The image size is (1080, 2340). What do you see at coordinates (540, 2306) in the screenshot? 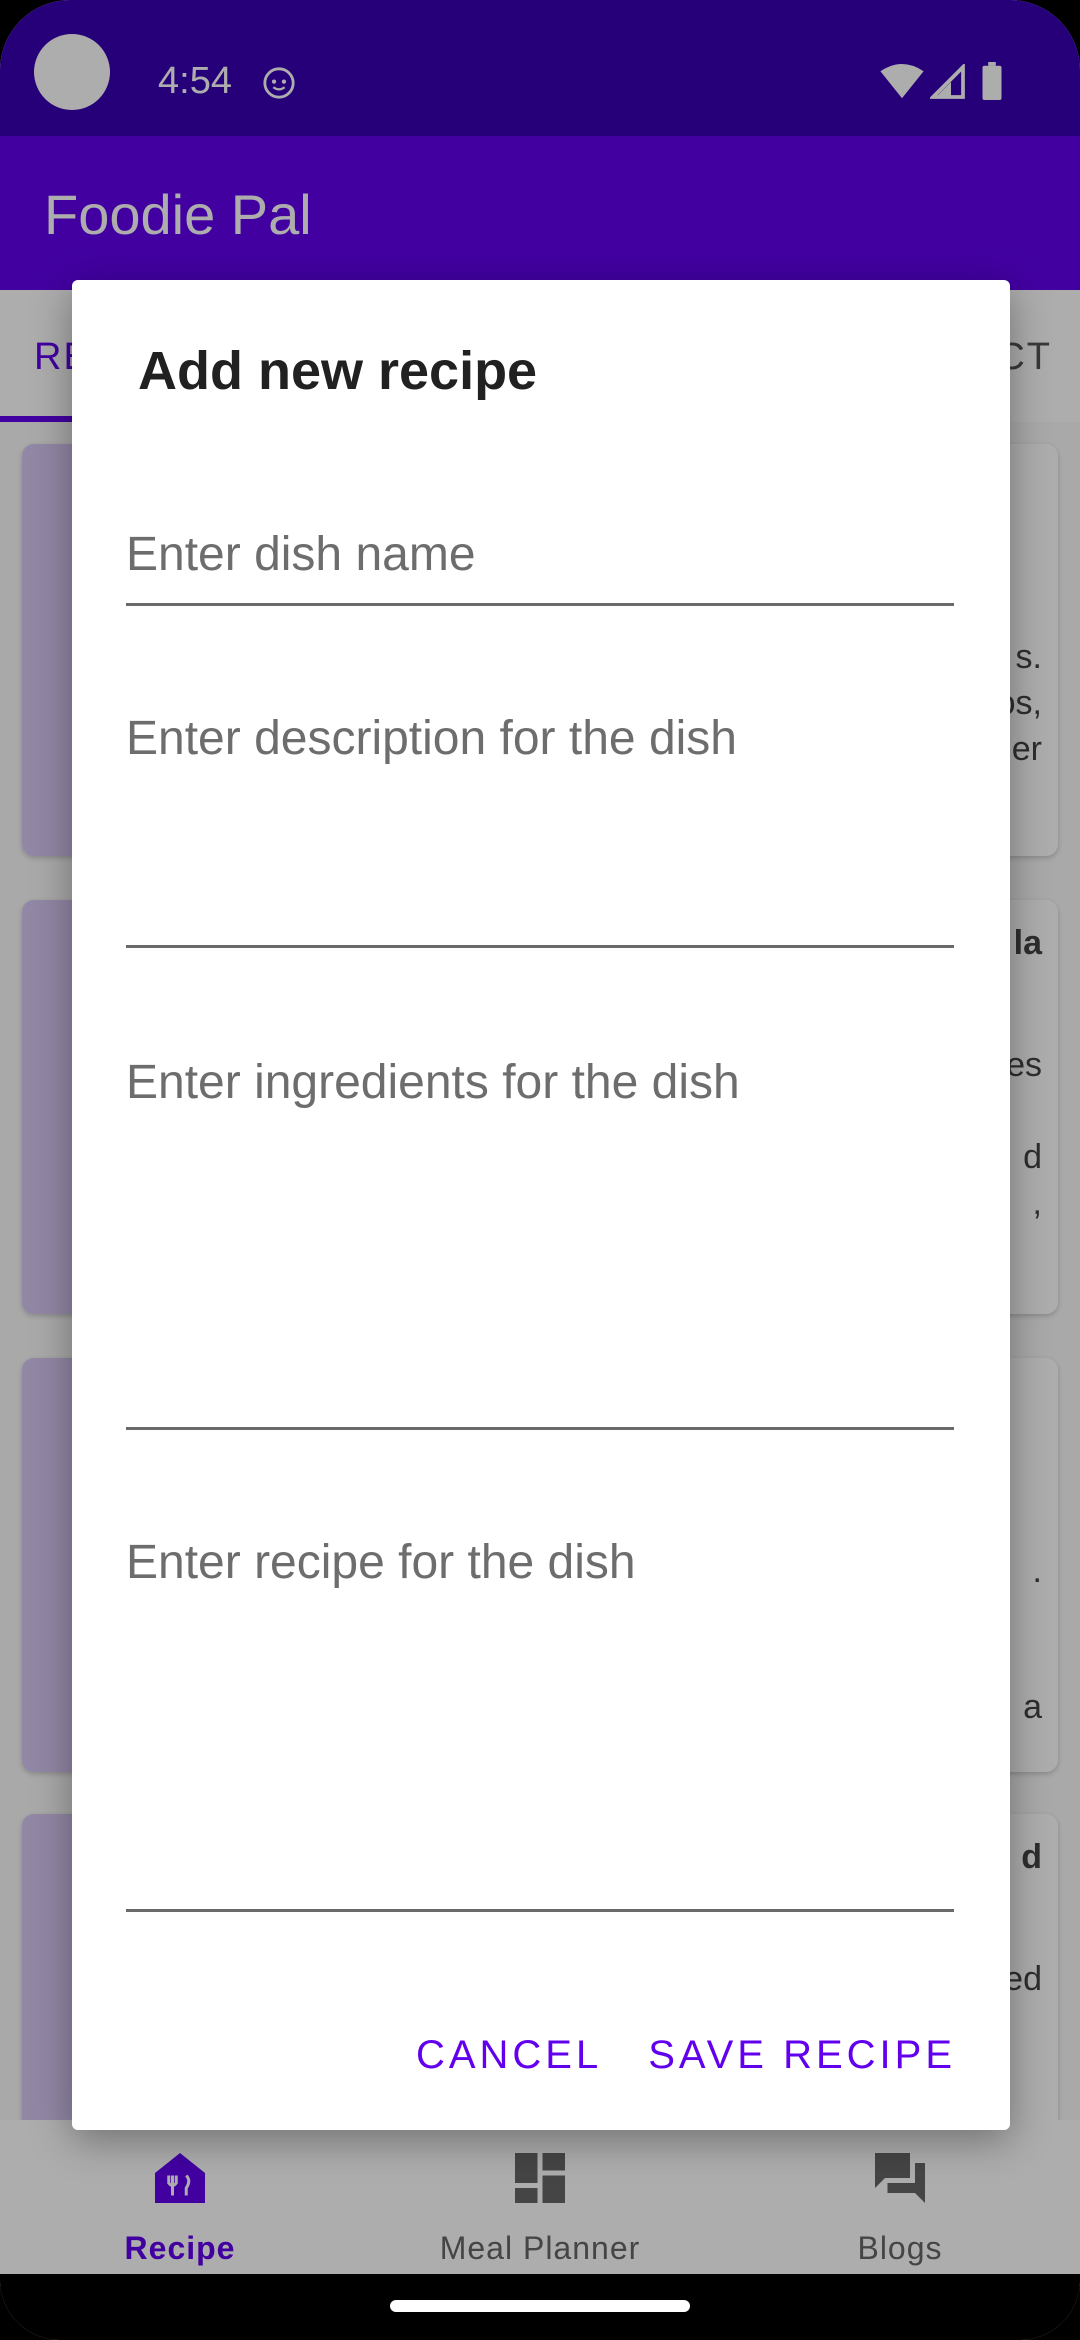
I see `home-indicator` at bounding box center [540, 2306].